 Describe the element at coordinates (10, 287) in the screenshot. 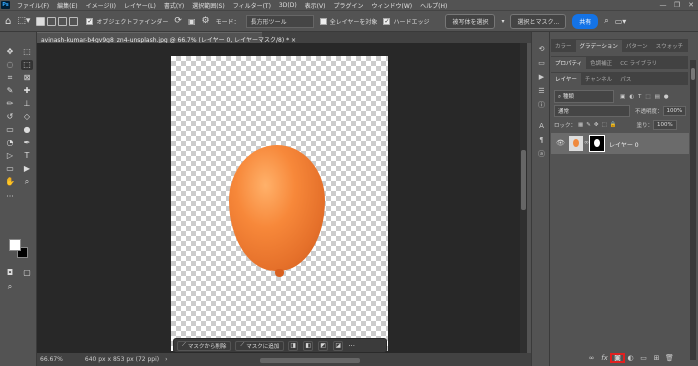

I see `search-tool-icon: ⌕` at that location.